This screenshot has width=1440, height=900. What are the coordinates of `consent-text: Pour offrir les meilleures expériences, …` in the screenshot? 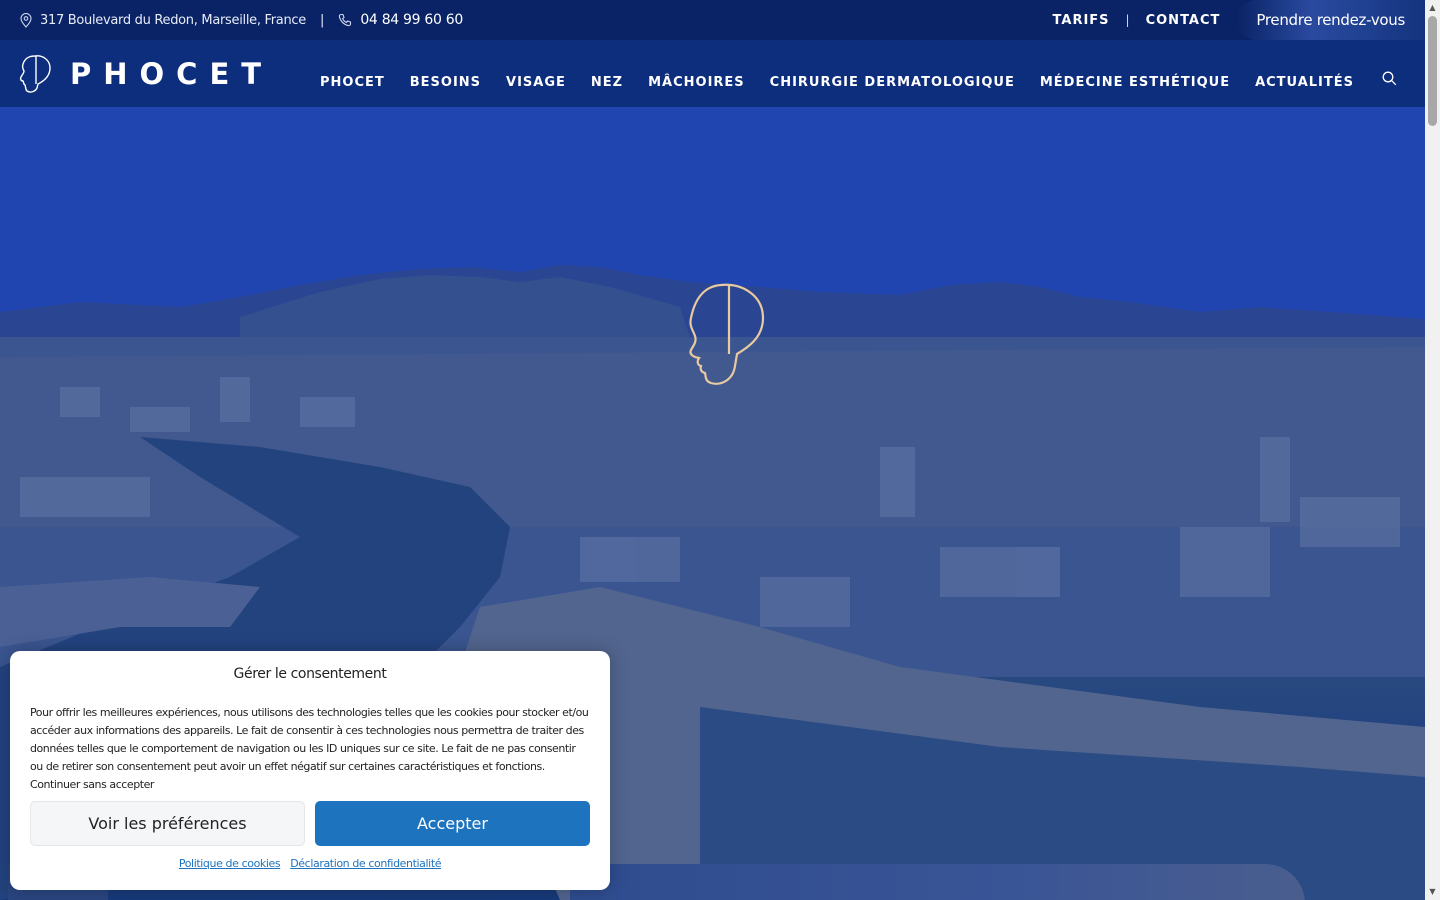 It's located at (309, 748).